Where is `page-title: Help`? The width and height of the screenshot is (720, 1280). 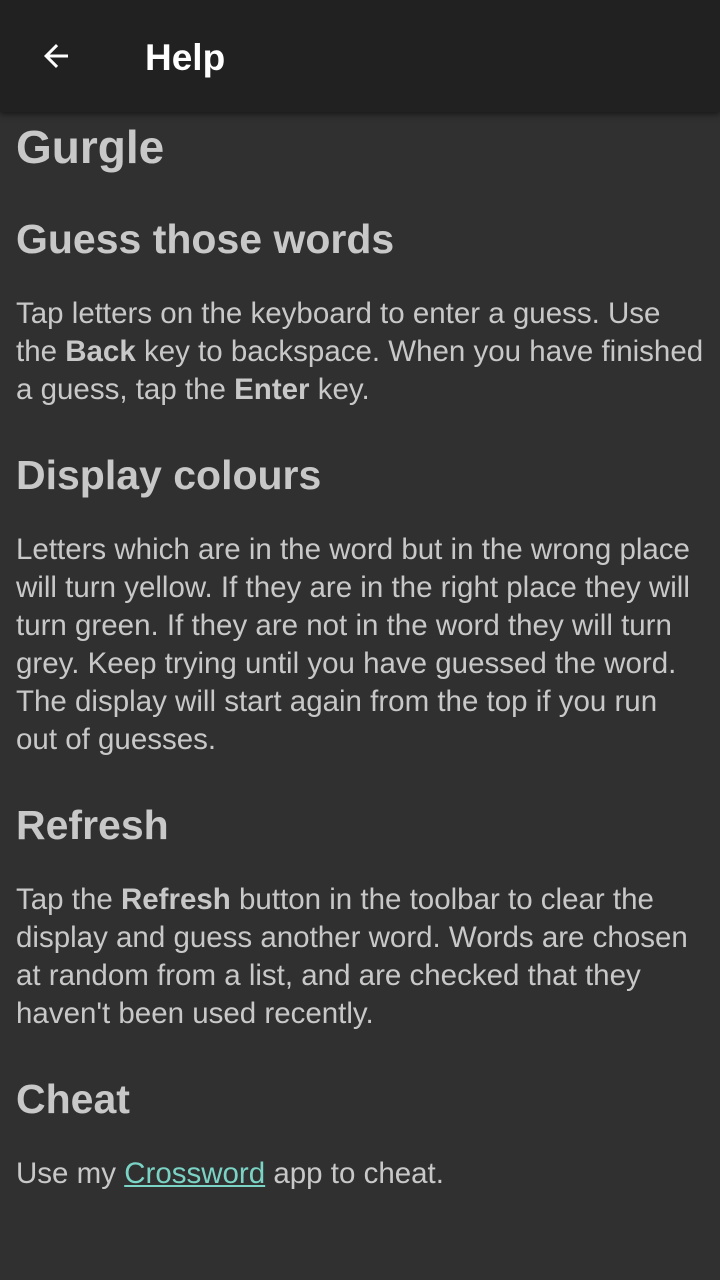 page-title: Help is located at coordinates (185, 57).